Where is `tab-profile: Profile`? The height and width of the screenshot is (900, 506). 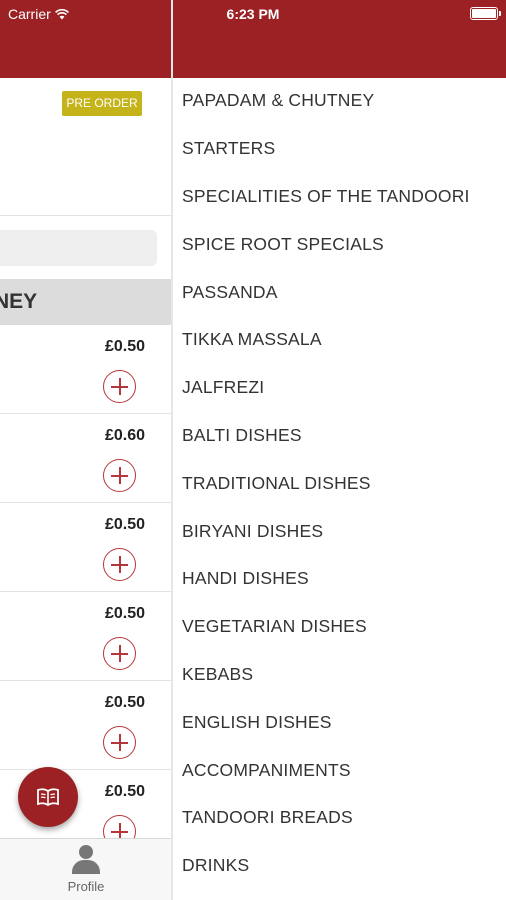 tab-profile: Profile is located at coordinates (86, 869).